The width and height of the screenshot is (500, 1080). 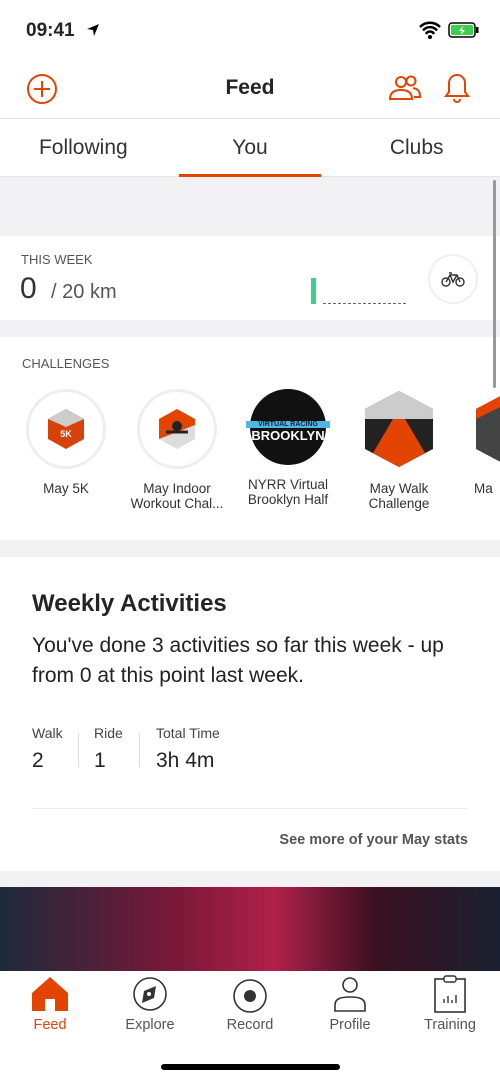 I want to click on tab-you: You, so click(x=250, y=148).